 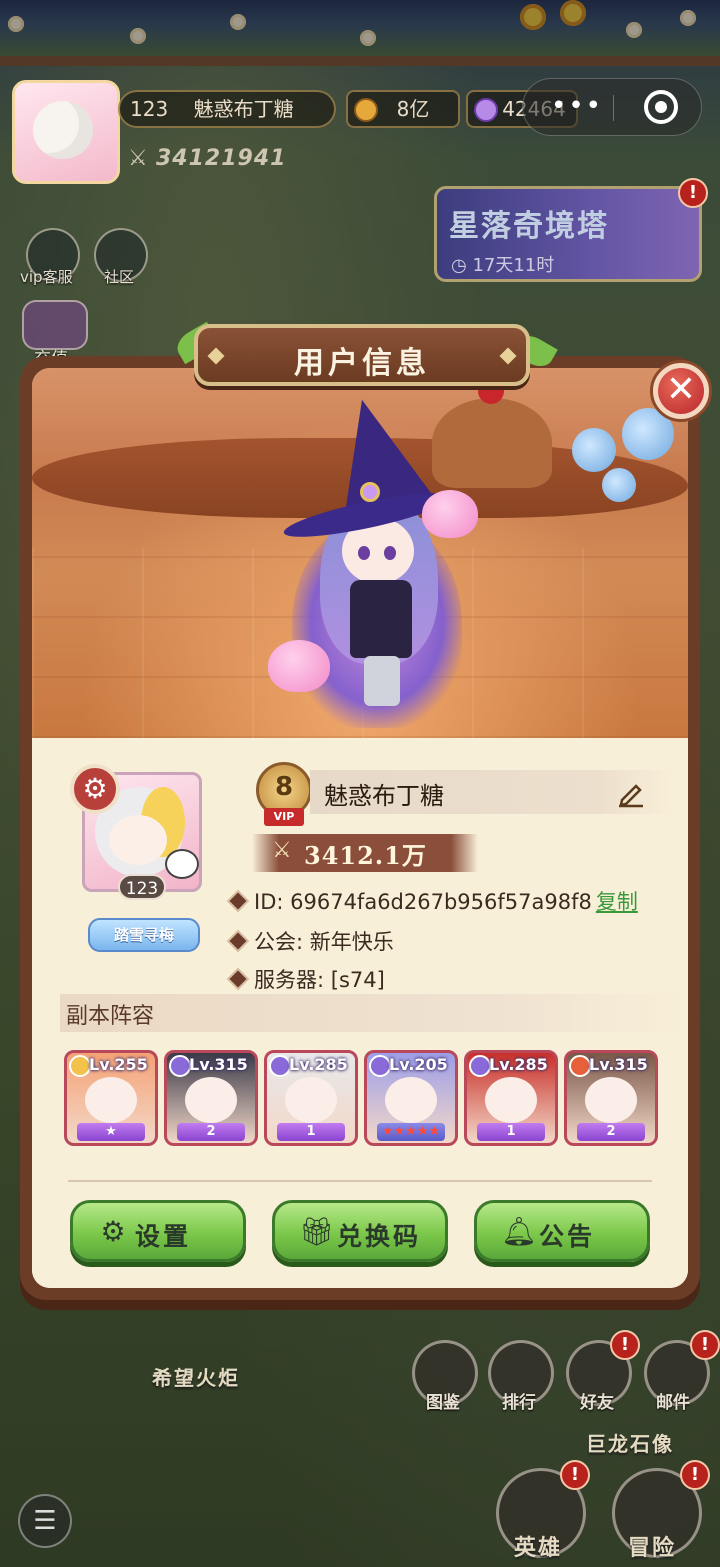 I want to click on event-title: 星落奇境塔, so click(x=529, y=226).